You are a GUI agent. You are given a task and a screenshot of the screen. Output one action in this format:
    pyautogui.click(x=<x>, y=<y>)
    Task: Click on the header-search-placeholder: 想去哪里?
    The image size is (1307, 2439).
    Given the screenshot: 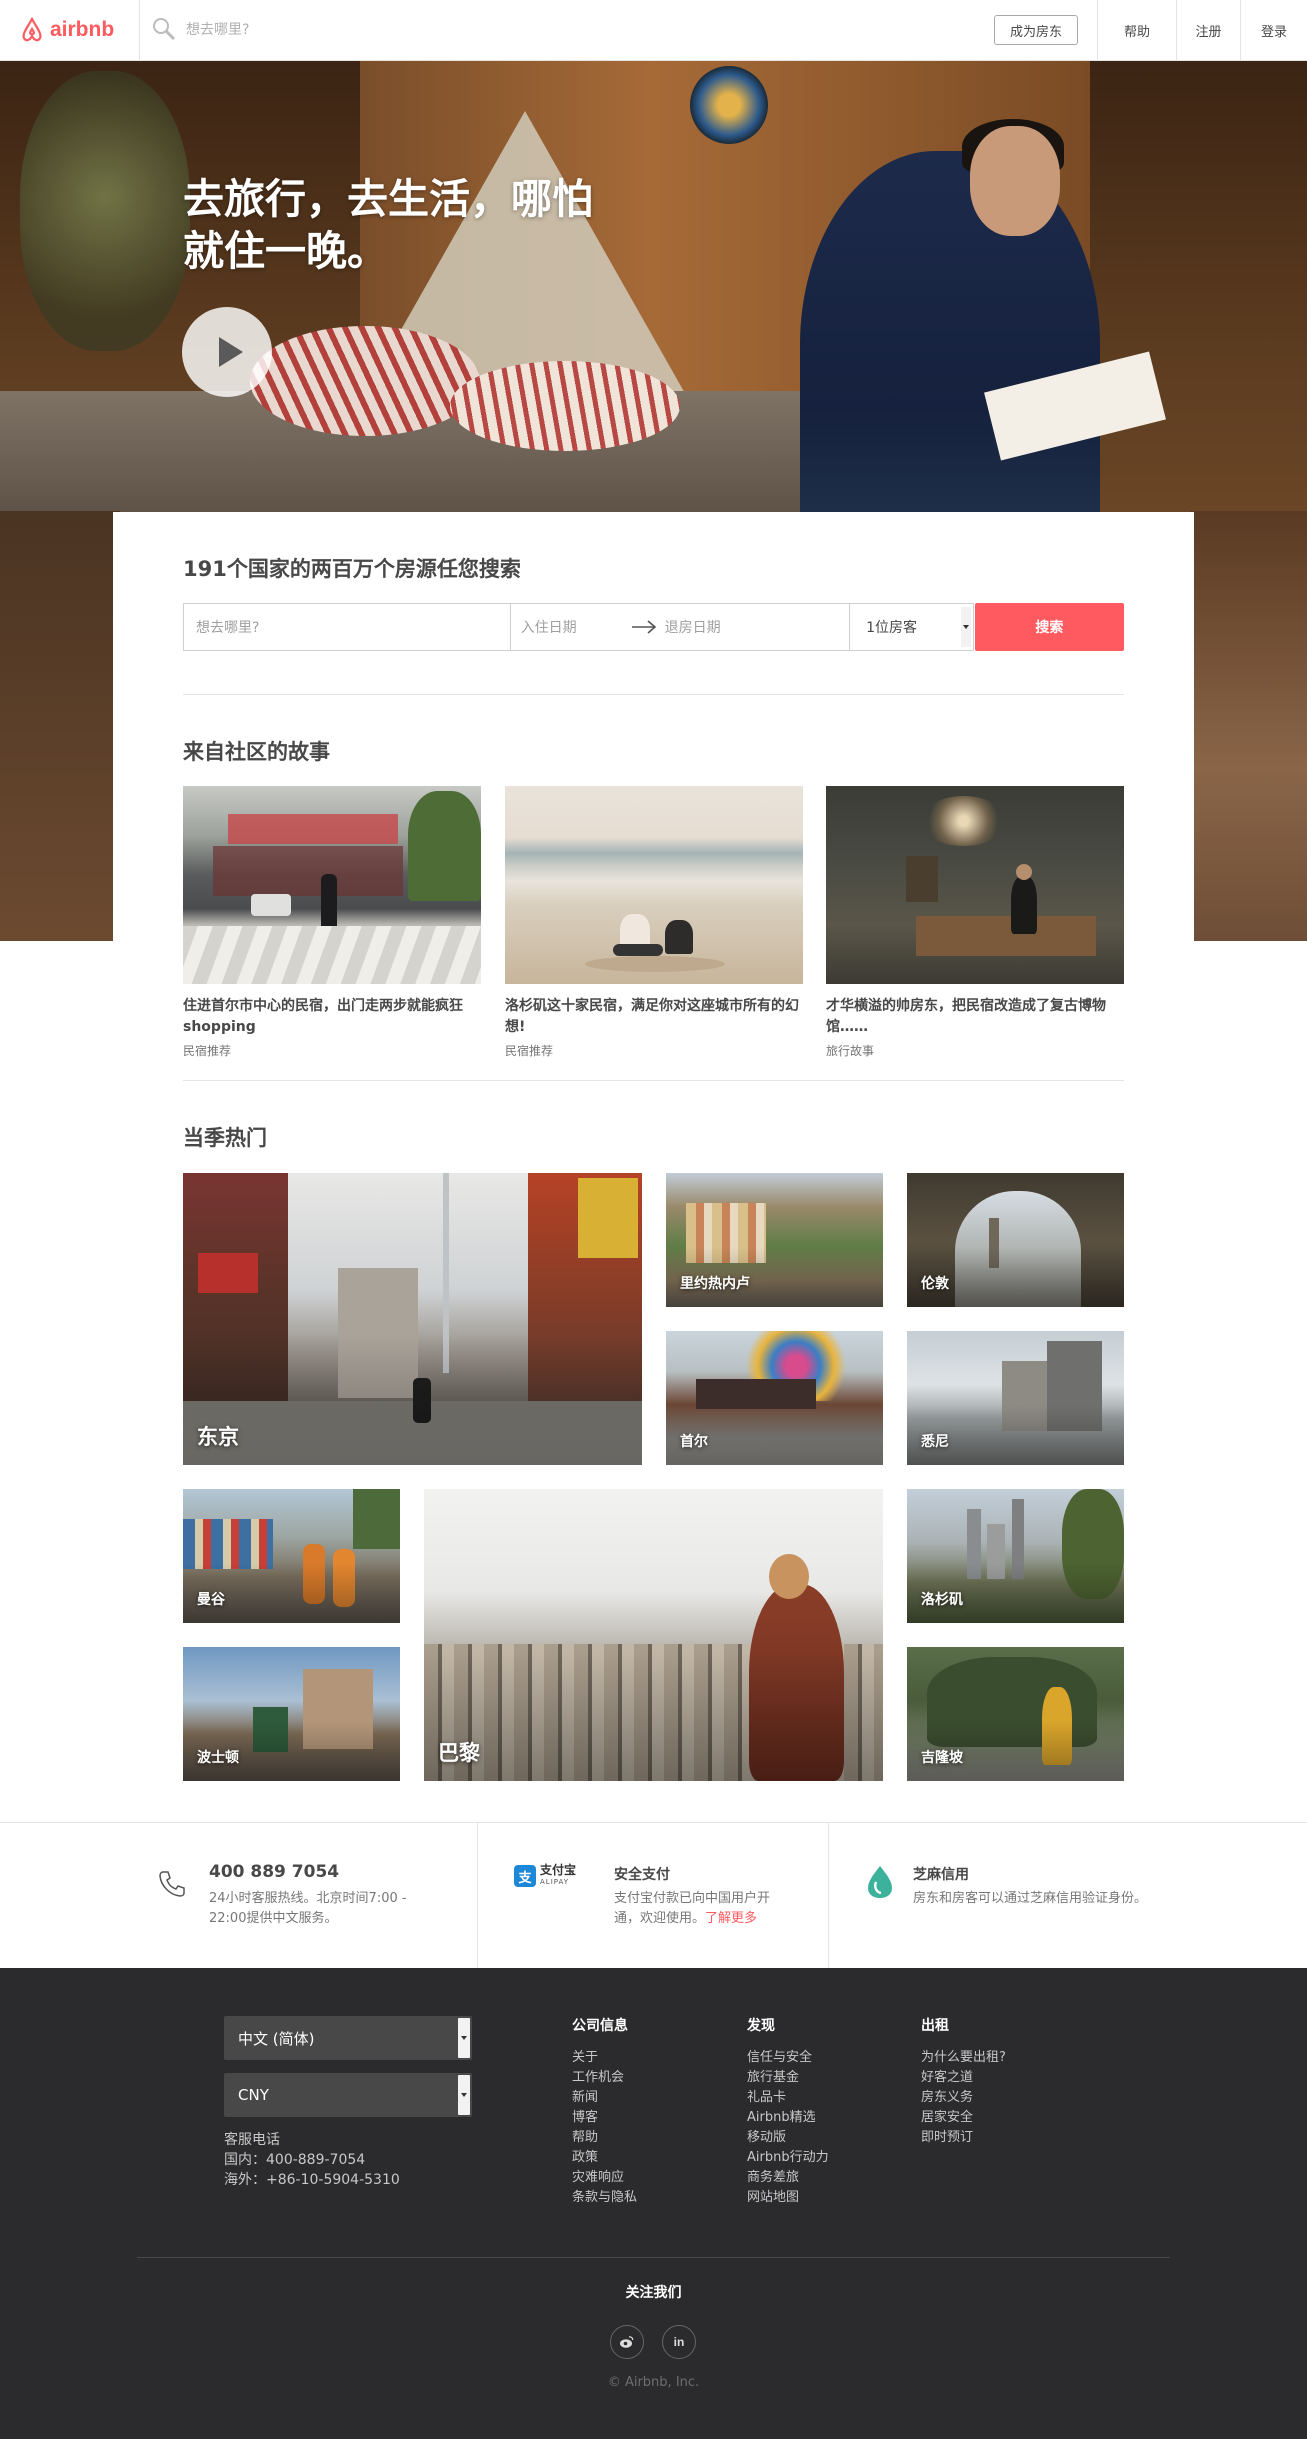 What is the action you would take?
    pyautogui.click(x=218, y=30)
    